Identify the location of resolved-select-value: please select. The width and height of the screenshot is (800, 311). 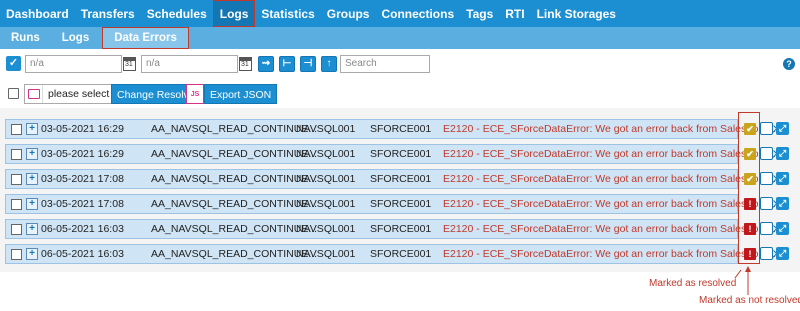
(79, 94).